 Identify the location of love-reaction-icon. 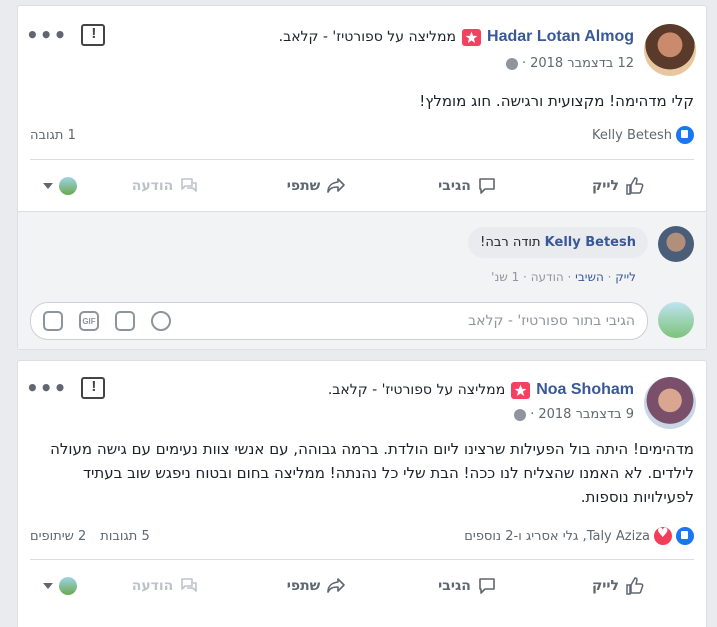
(663, 535).